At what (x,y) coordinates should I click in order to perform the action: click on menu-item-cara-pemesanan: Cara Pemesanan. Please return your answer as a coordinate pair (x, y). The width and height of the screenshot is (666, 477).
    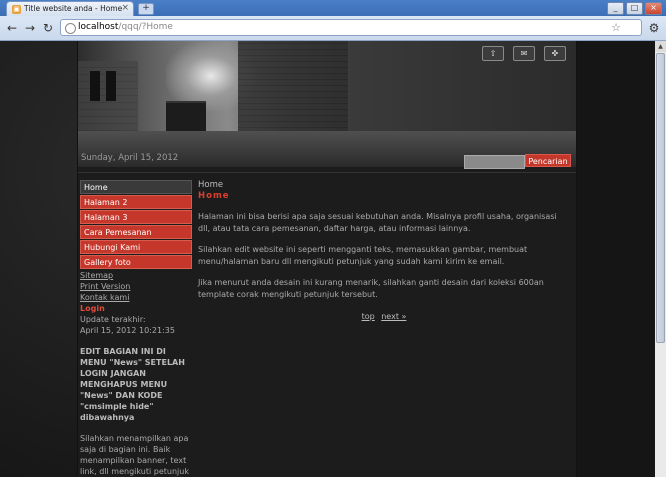
    Looking at the image, I should click on (136, 232).